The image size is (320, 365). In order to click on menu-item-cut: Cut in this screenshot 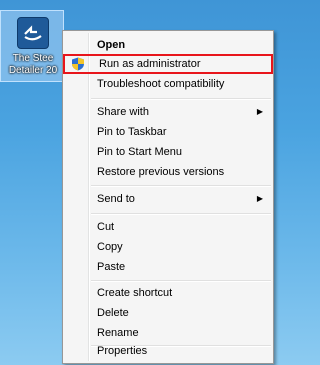, I will do `click(168, 227)`.